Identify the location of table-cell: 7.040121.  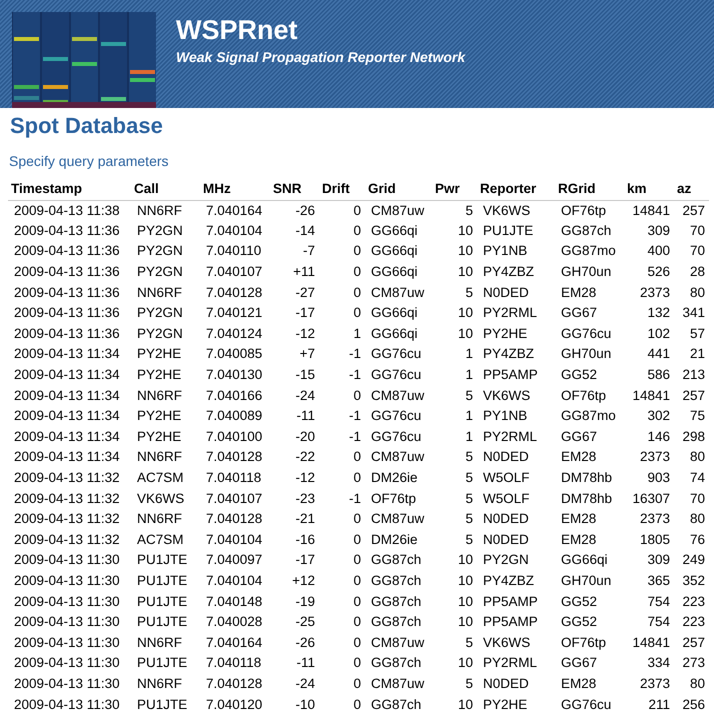
(234, 312).